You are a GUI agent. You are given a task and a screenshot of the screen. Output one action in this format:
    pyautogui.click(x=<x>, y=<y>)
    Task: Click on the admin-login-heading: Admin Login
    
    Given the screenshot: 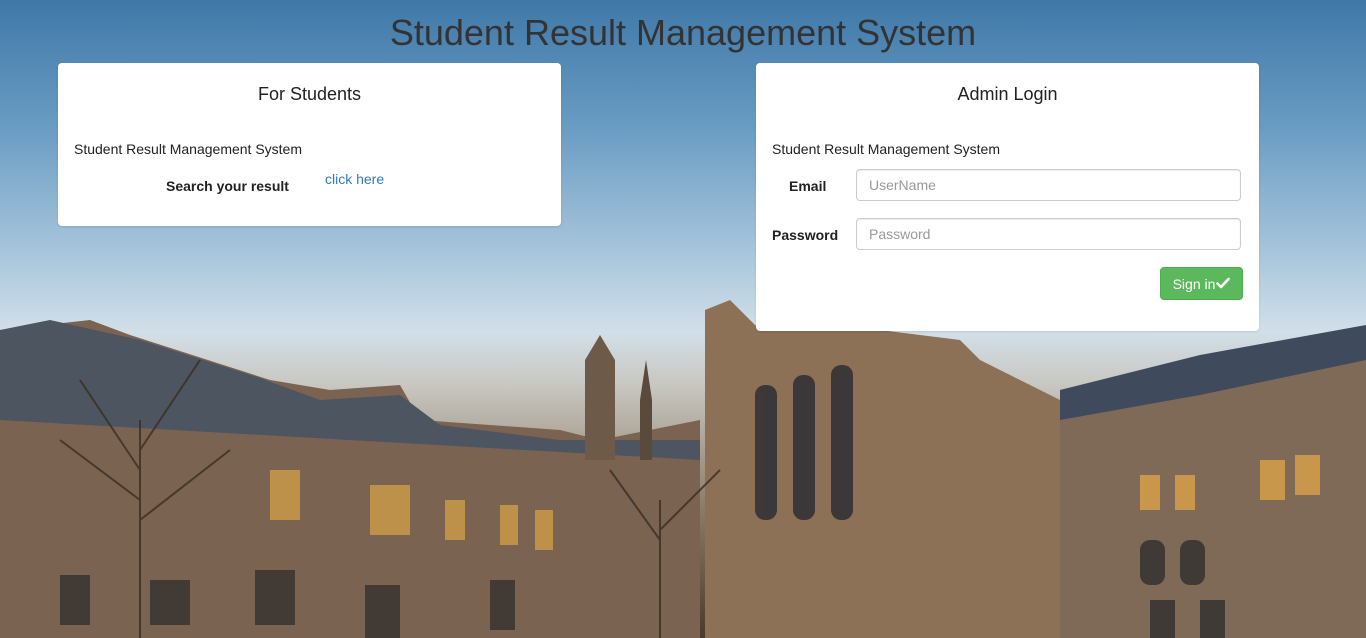 What is the action you would take?
    pyautogui.click(x=1007, y=94)
    